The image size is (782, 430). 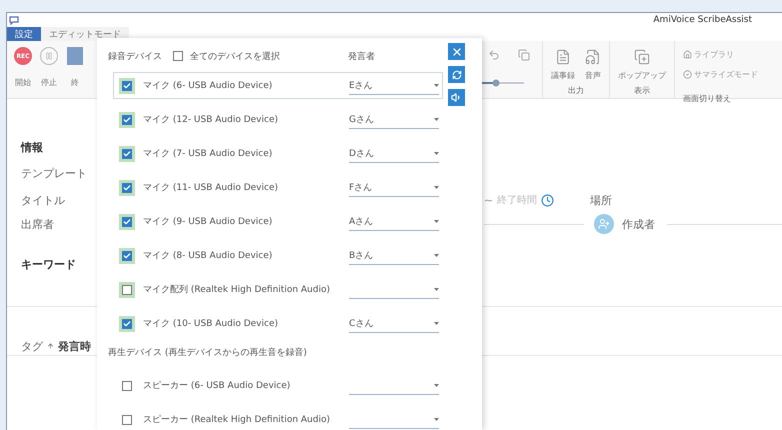 I want to click on close-button, so click(x=456, y=51).